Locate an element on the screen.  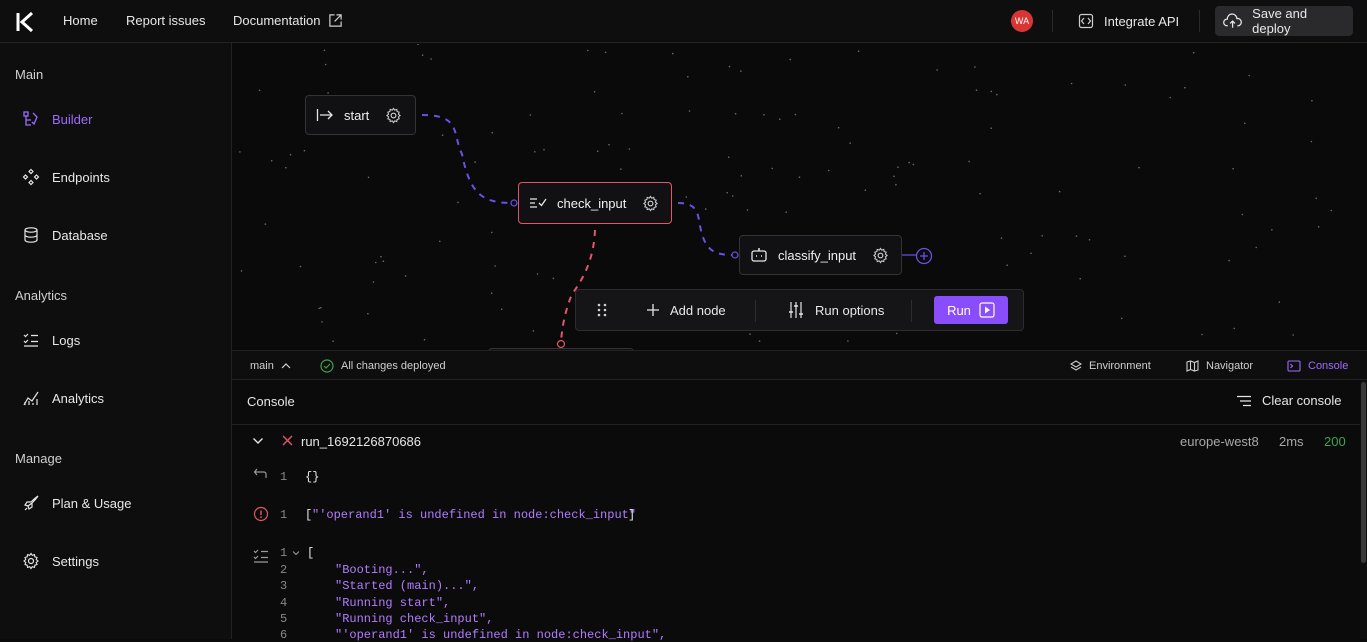
run-status-code: 200 is located at coordinates (1335, 441).